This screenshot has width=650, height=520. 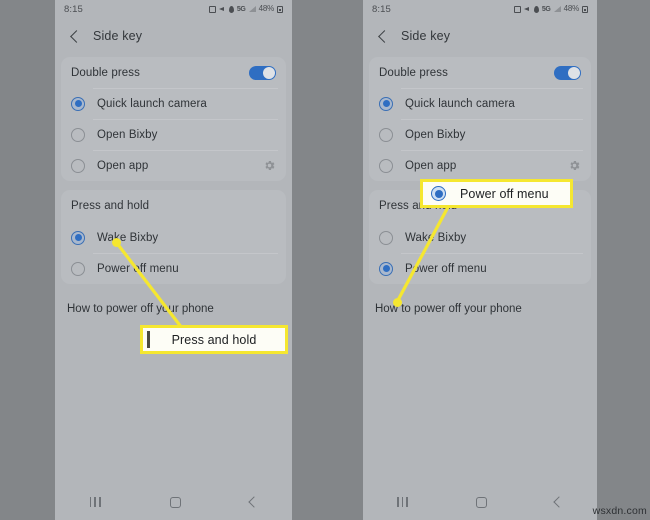 What do you see at coordinates (480, 36) in the screenshot?
I see `app-bar-right: Side key` at bounding box center [480, 36].